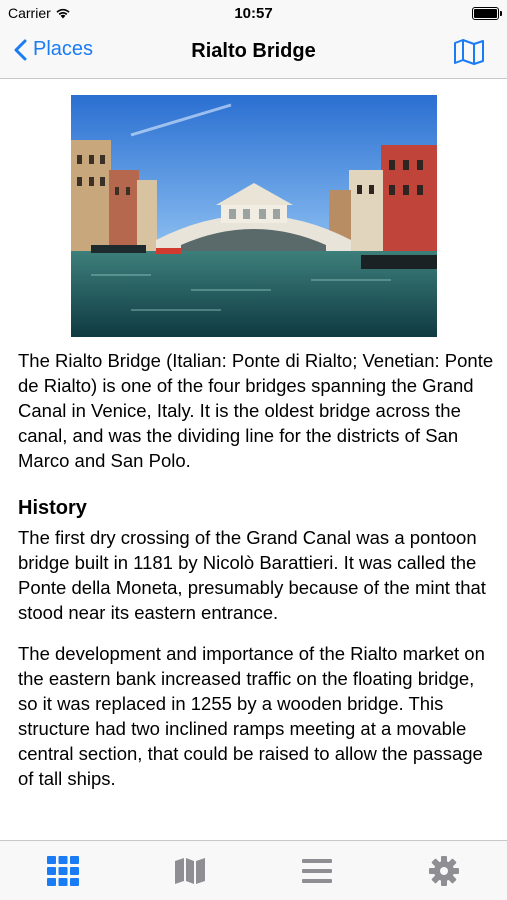 The height and width of the screenshot is (900, 507). I want to click on tab-grid, so click(63, 870).